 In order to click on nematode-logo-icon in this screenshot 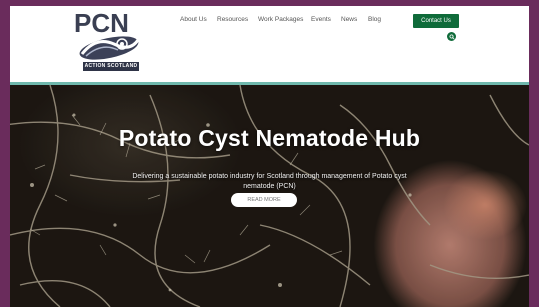, I will do `click(109, 48)`.